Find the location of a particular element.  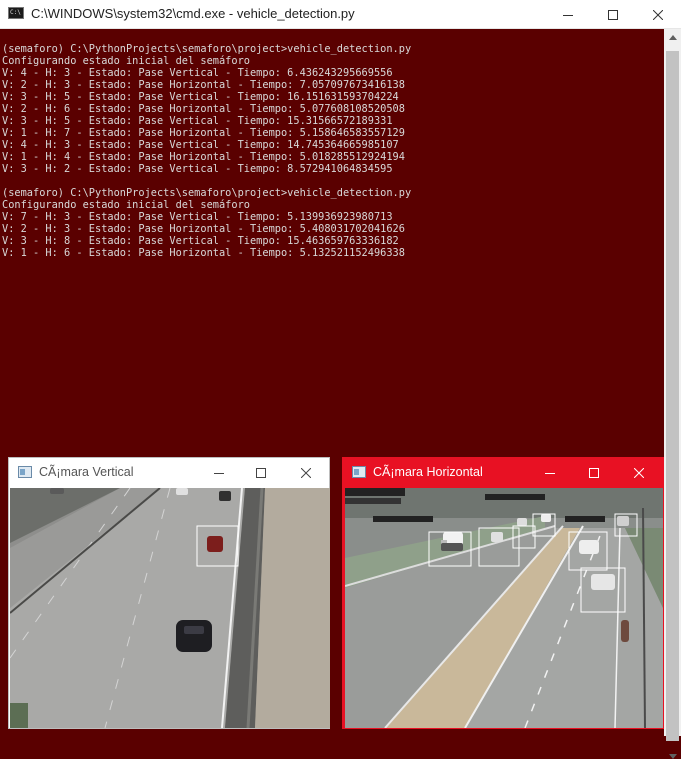

scroll-down-arrow-icon is located at coordinates (673, 756).